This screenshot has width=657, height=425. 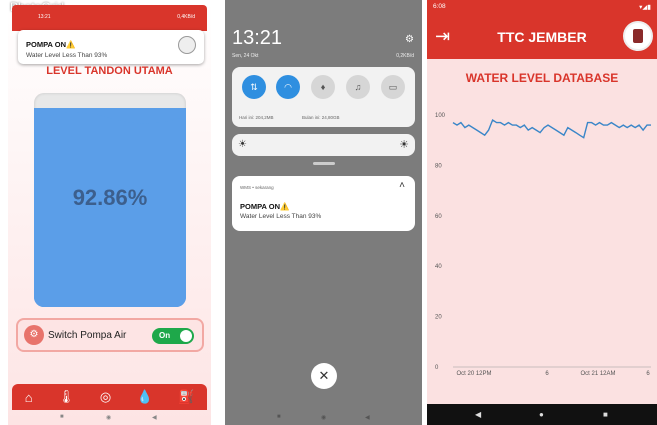 I want to click on avatar, so click(x=187, y=45).